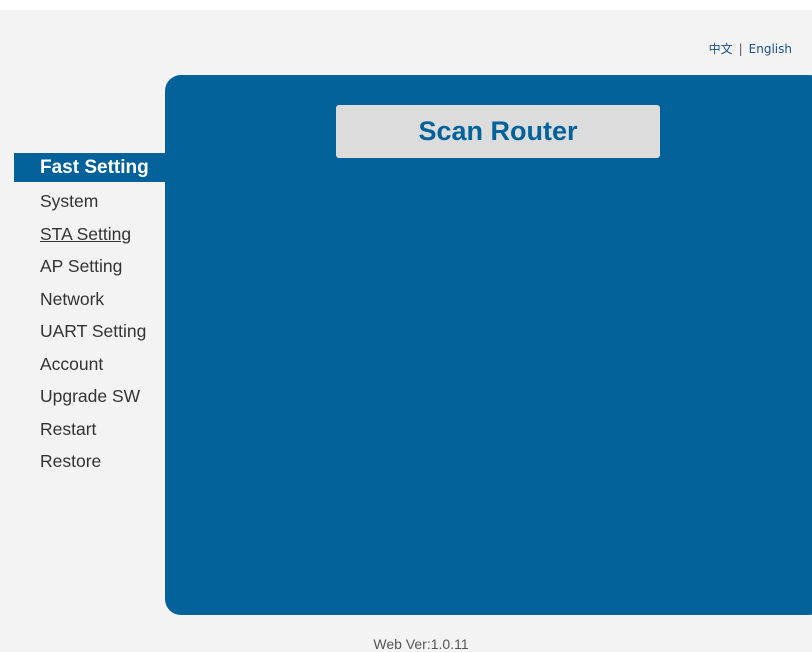 This screenshot has height=652, width=812. What do you see at coordinates (81, 266) in the screenshot?
I see `sidebar-item-label: AP Setting` at bounding box center [81, 266].